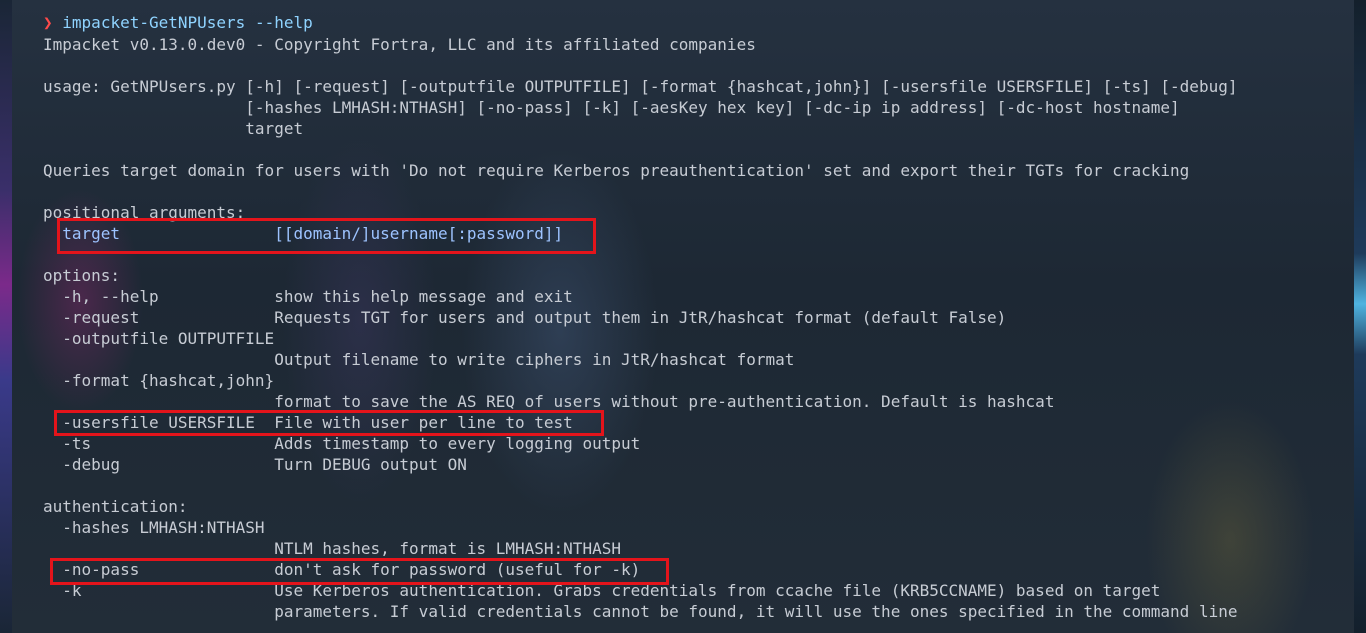  I want to click on prompt-line: ❯ impacket-GetNPUsers --help, so click(178, 22).